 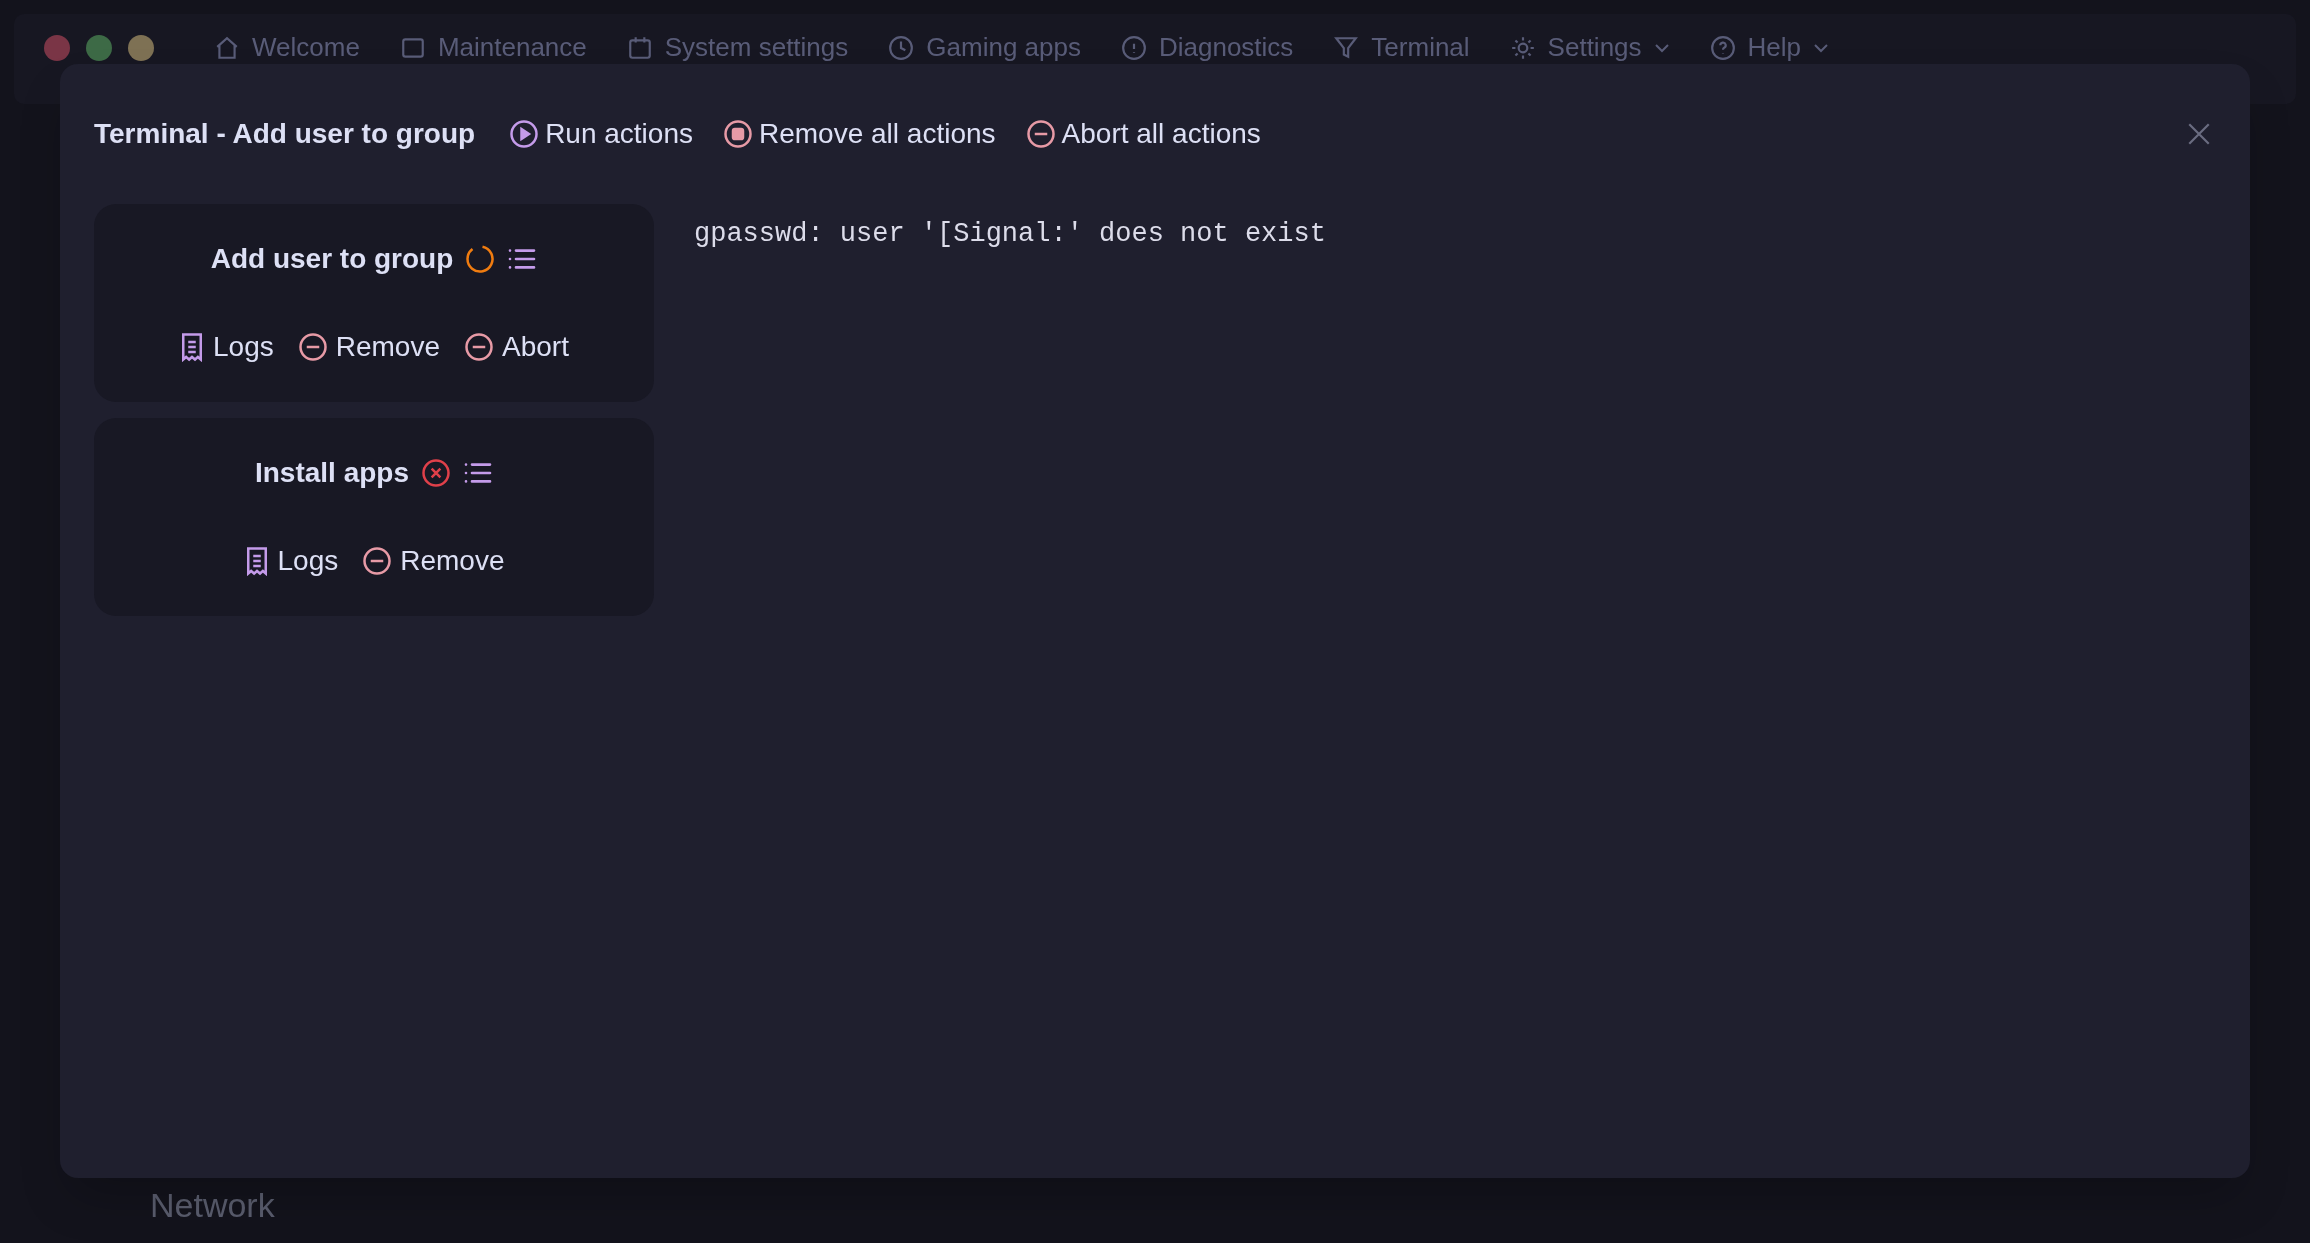 What do you see at coordinates (1143, 134) in the screenshot?
I see `abort-all-button: Abort all actions` at bounding box center [1143, 134].